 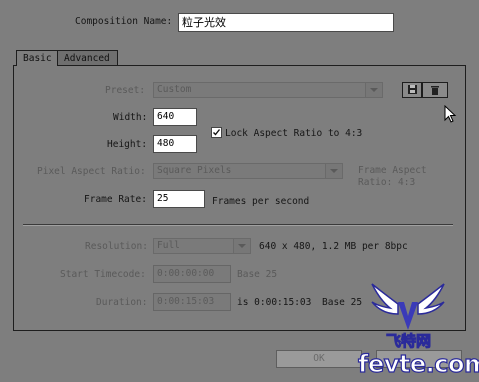 What do you see at coordinates (124, 21) in the screenshot?
I see `composition-name-label: Composition Name:` at bounding box center [124, 21].